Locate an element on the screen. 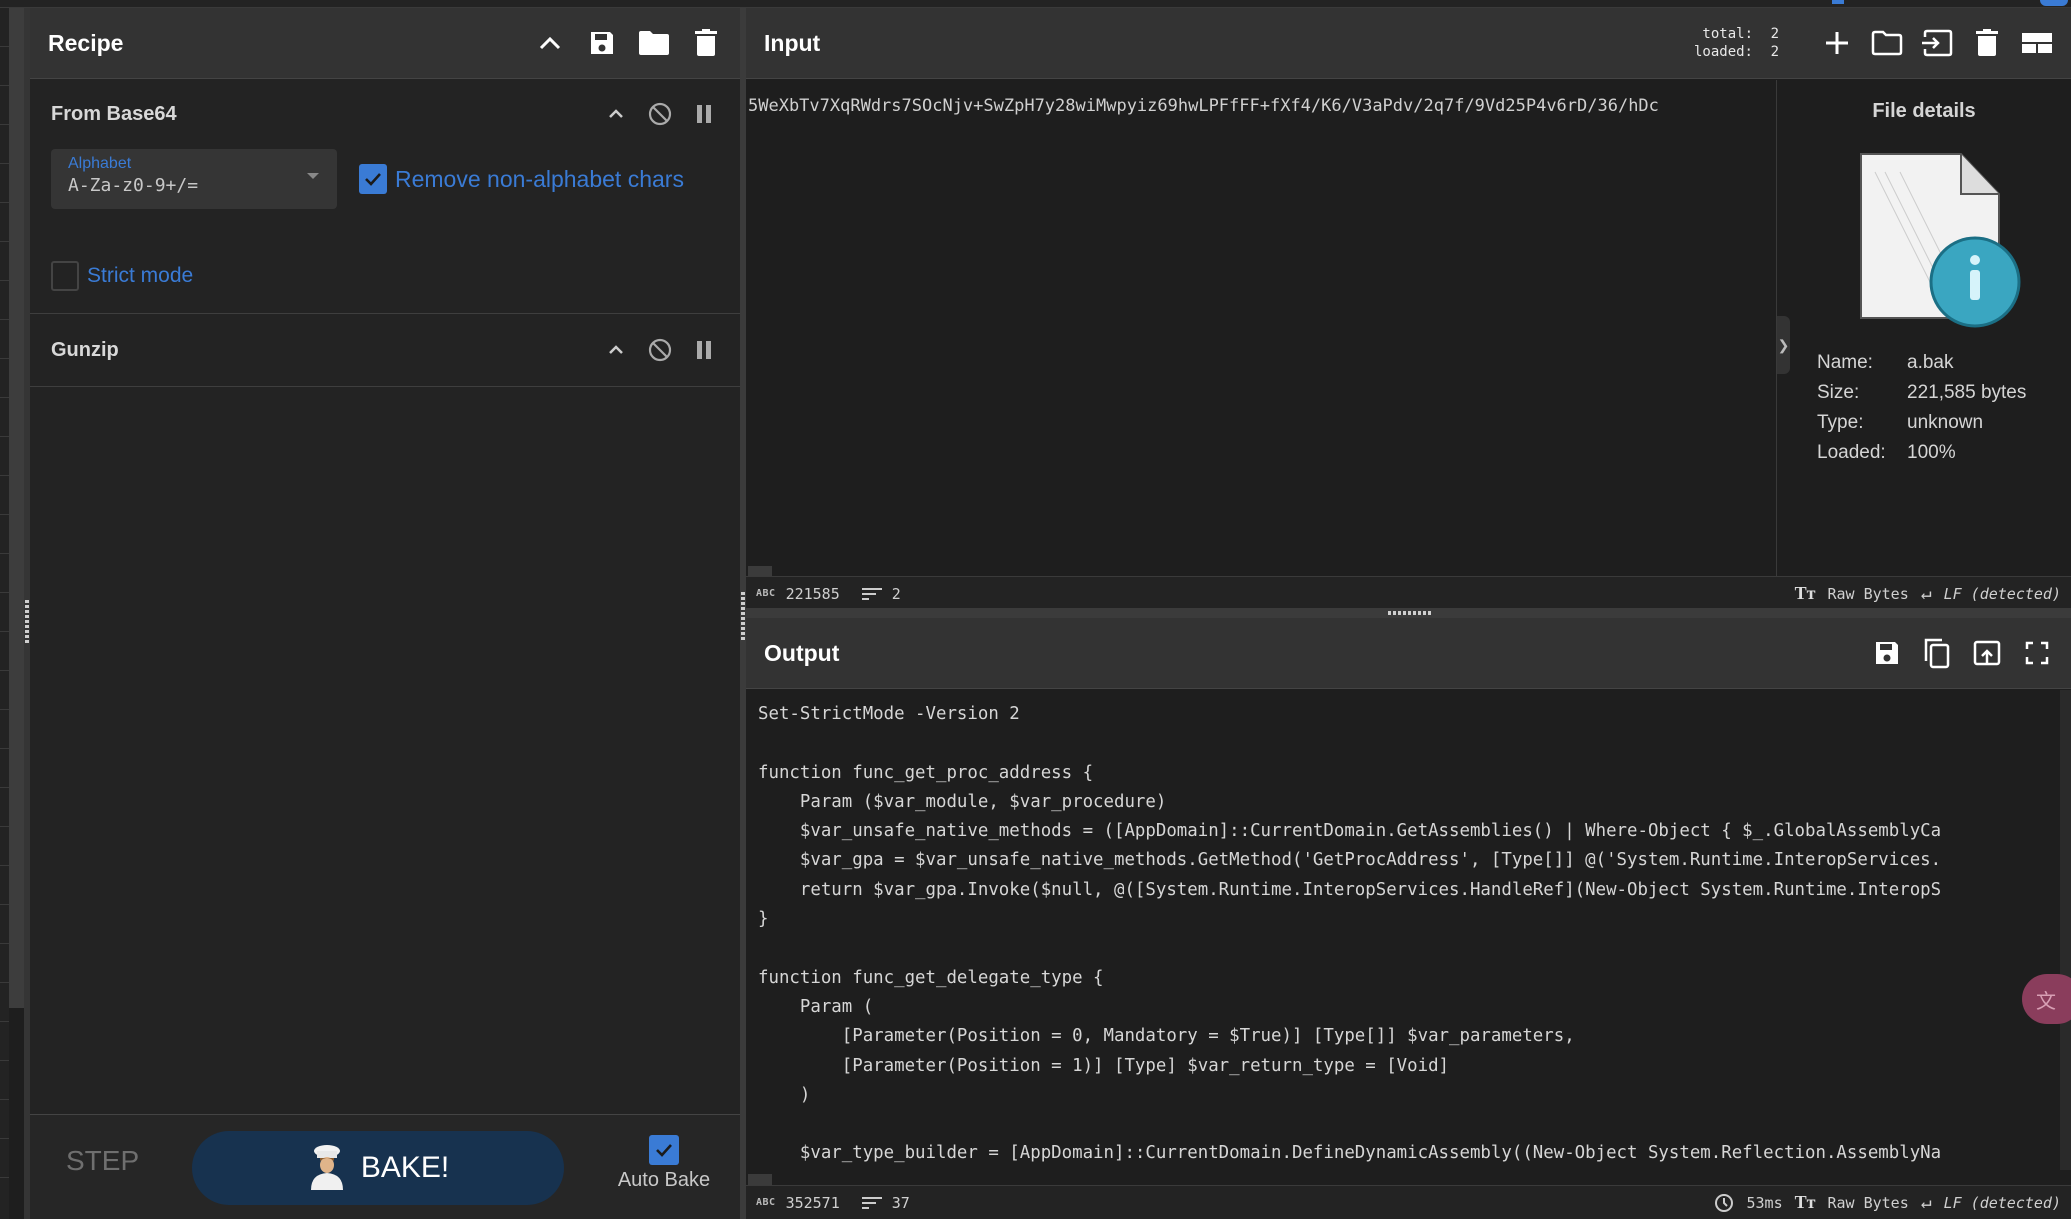 This screenshot has width=2071, height=1219. file-details-title: File details is located at coordinates (1924, 111).